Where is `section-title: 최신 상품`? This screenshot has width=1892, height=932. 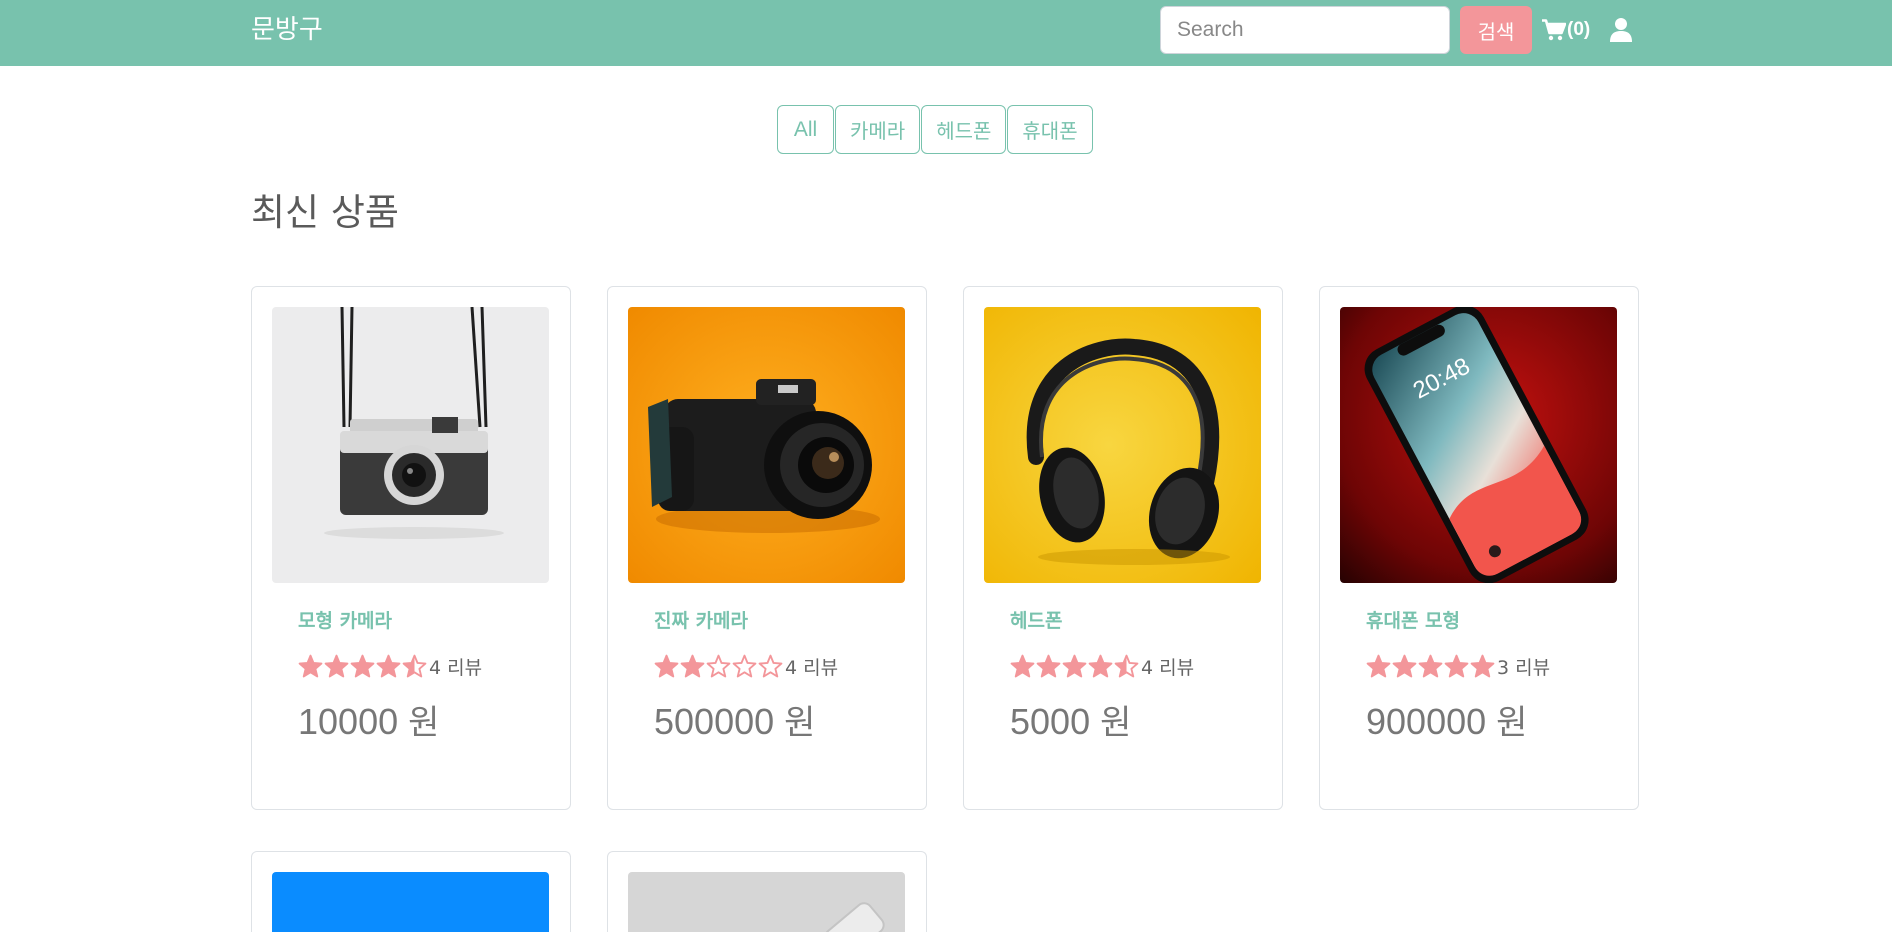 section-title: 최신 상품 is located at coordinates (325, 212).